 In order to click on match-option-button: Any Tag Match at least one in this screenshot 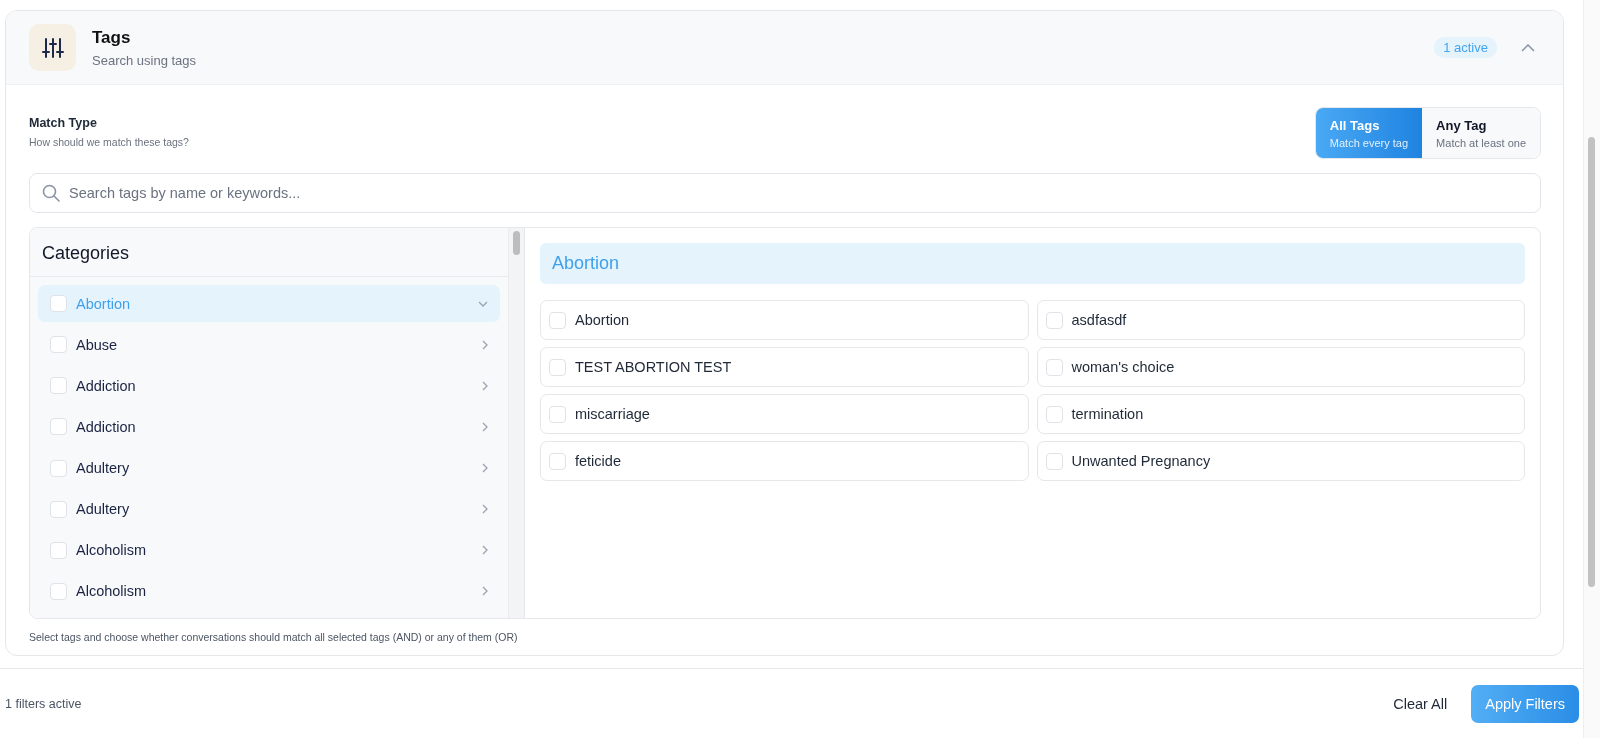, I will do `click(1481, 133)`.